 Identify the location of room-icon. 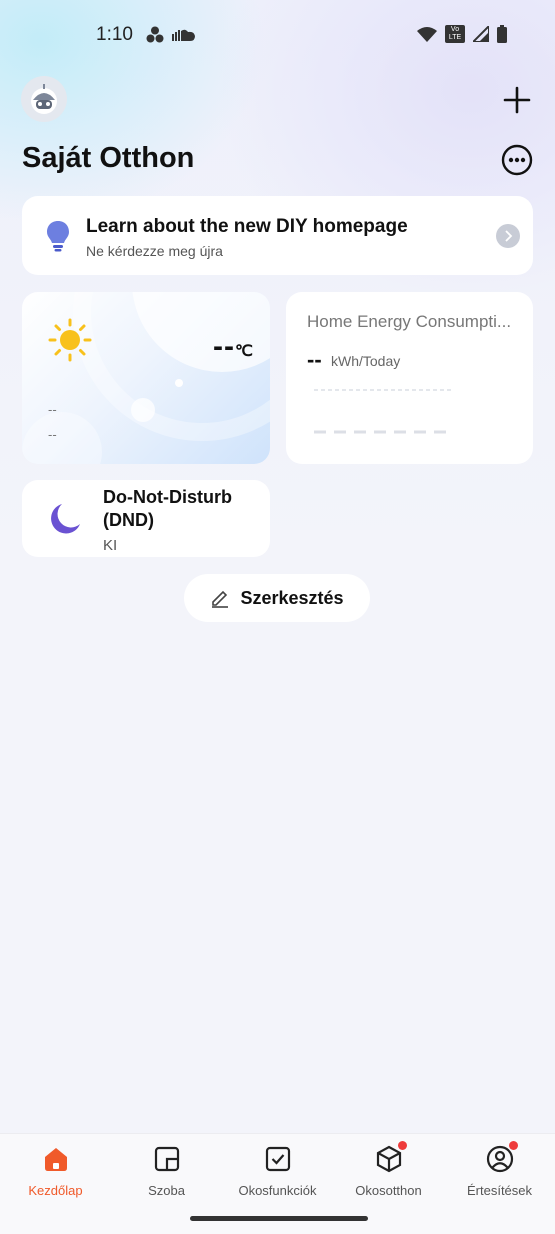
(167, 1159).